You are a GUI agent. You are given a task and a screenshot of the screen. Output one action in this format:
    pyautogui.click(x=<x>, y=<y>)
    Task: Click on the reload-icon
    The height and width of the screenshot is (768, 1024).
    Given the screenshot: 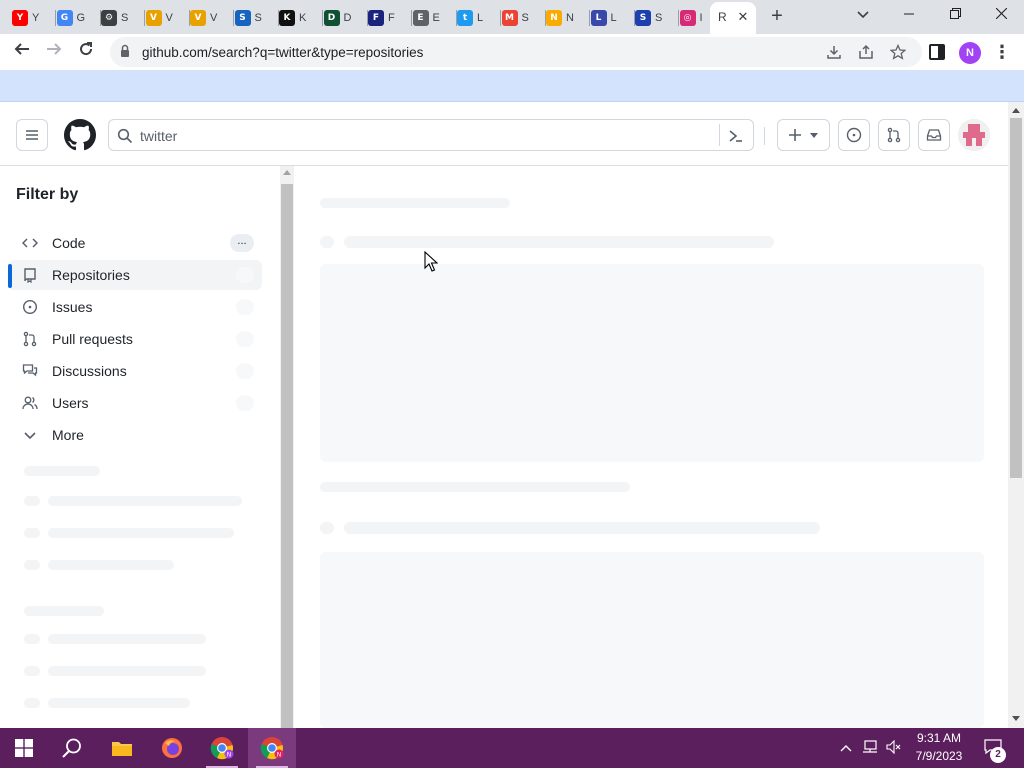 What is the action you would take?
    pyautogui.click(x=86, y=49)
    